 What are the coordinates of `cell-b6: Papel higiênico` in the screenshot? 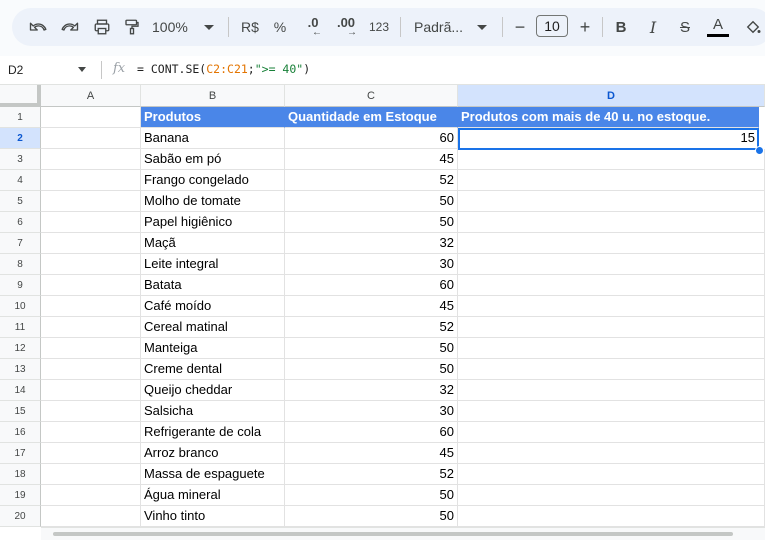 It's located at (213, 222).